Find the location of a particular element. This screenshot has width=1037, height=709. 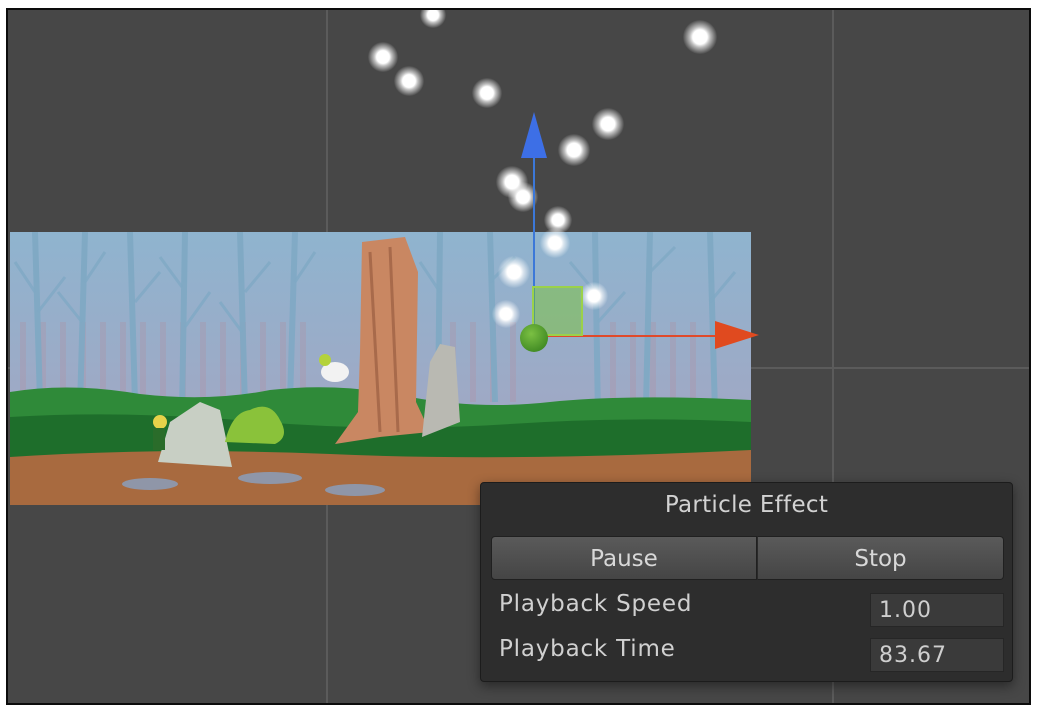

playback-speed-label: Playback Speed is located at coordinates (596, 604).